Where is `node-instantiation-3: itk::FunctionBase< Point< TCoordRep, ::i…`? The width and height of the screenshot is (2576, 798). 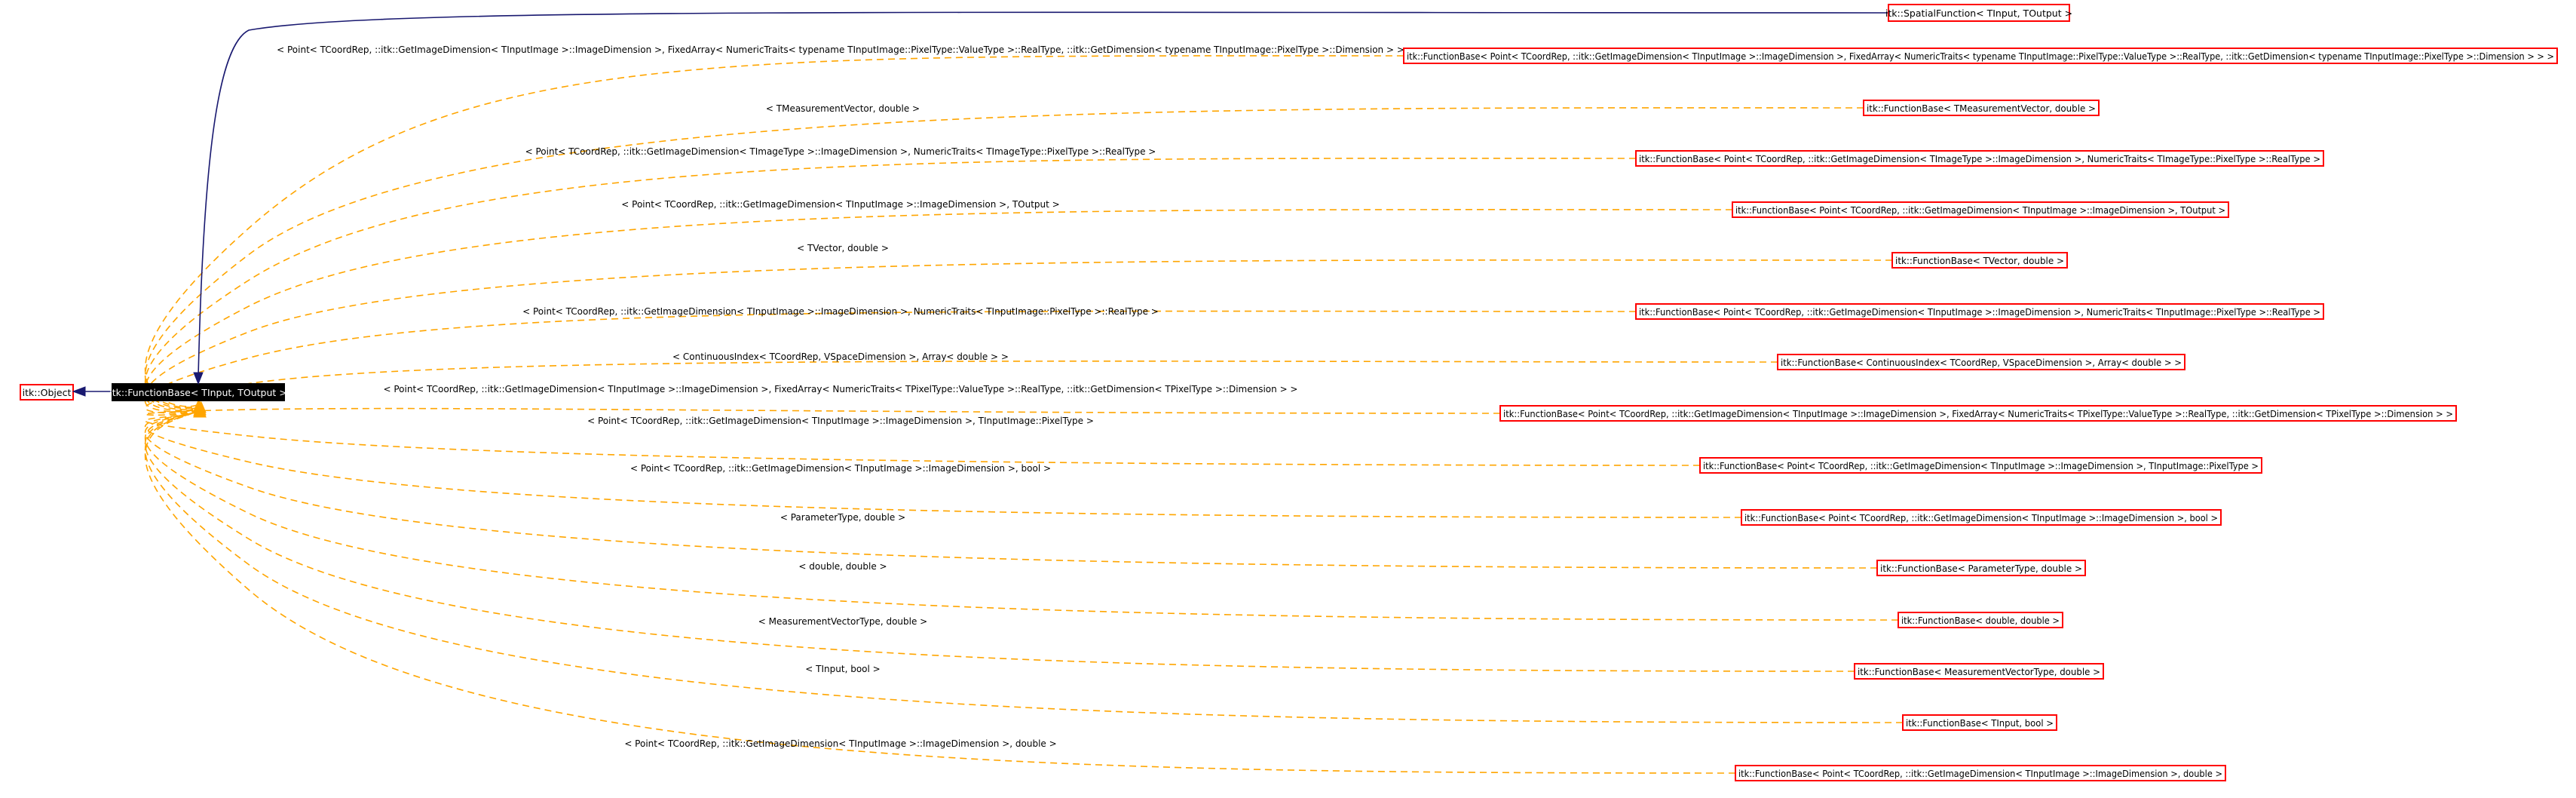
node-instantiation-3: itk::FunctionBase< Point< TCoordRep, ::i… is located at coordinates (1979, 158).